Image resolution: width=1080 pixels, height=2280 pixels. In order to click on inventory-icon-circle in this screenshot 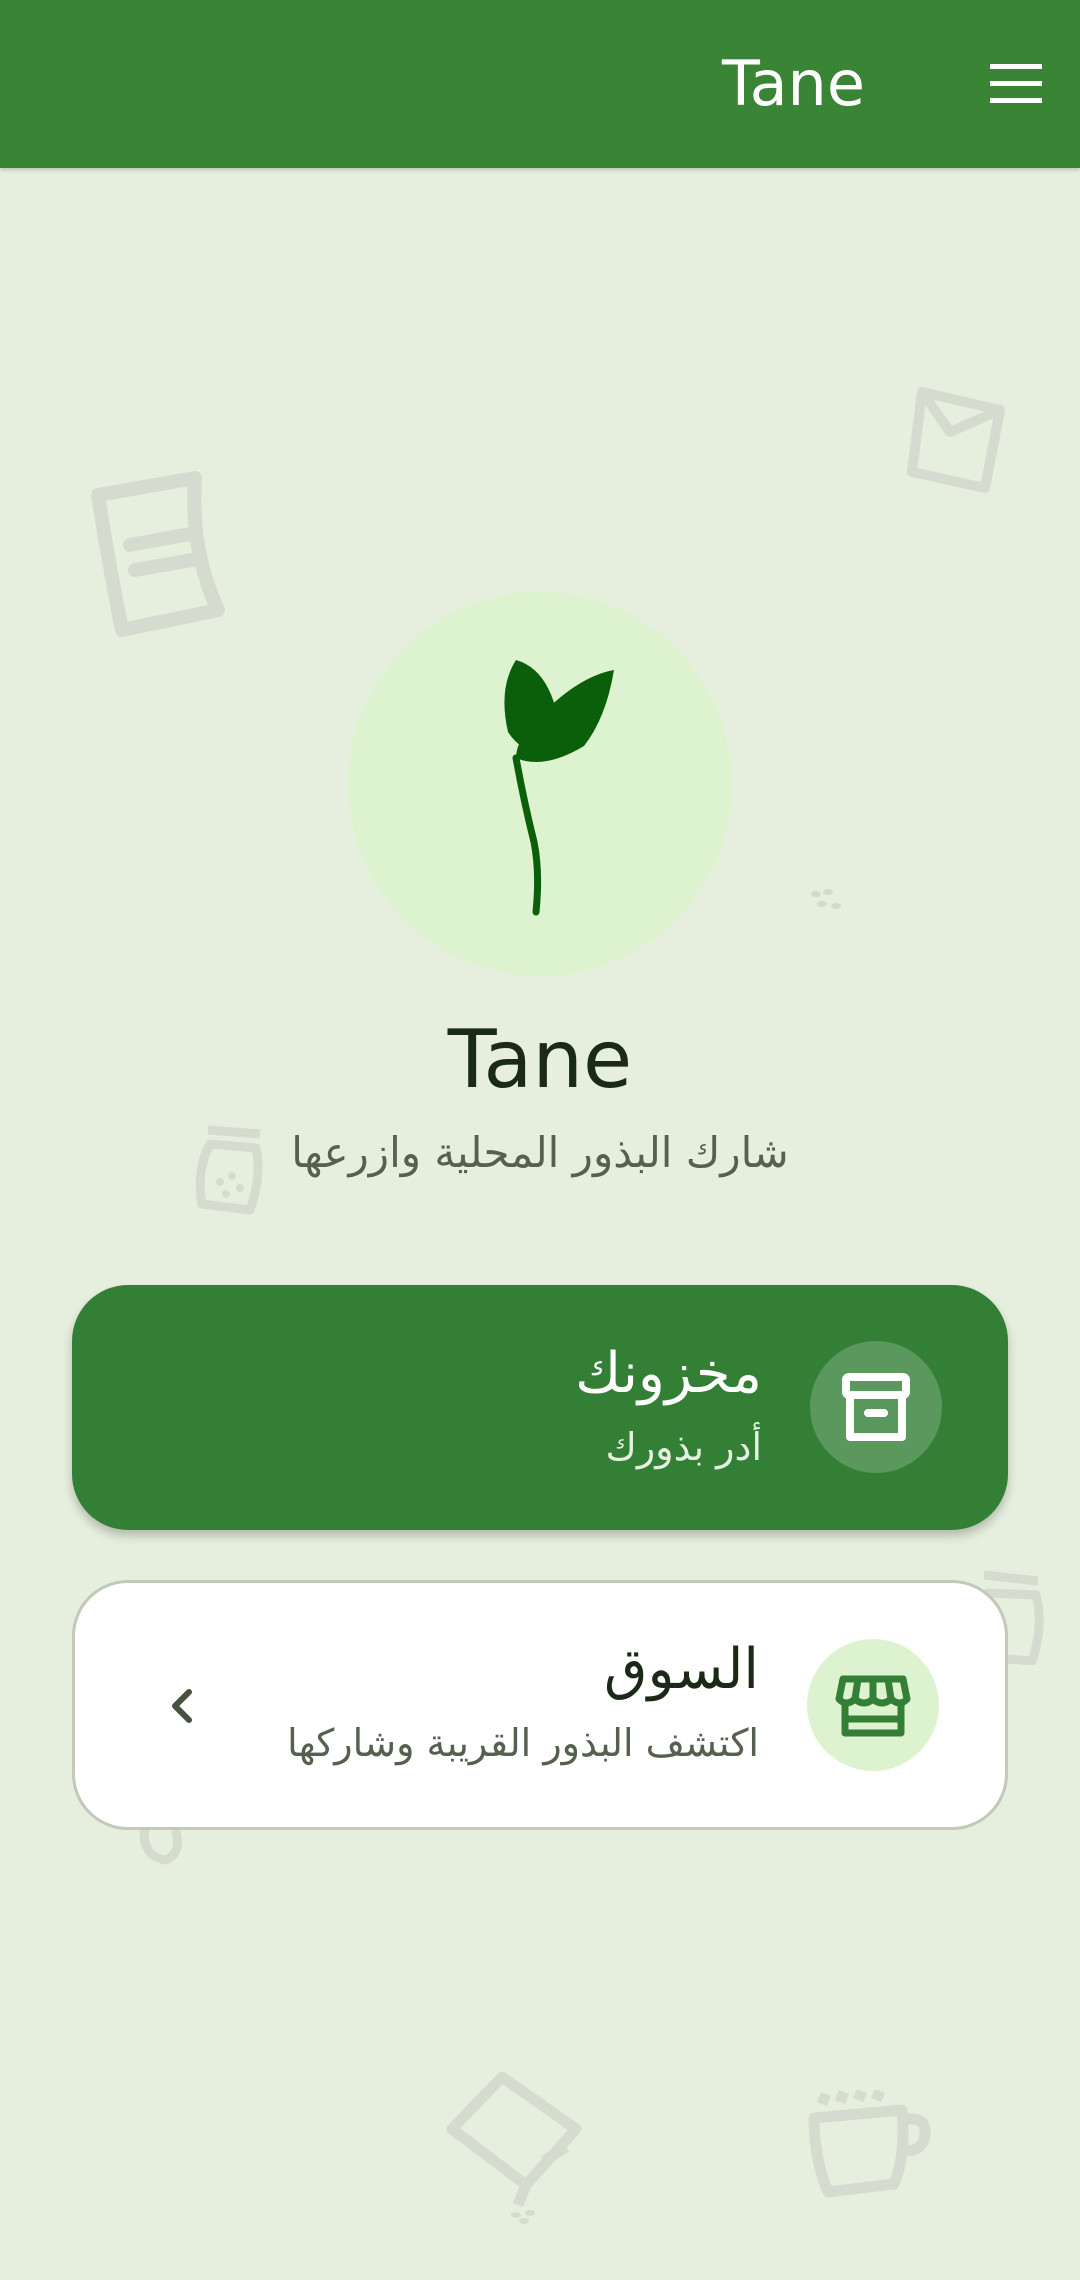, I will do `click(876, 1407)`.